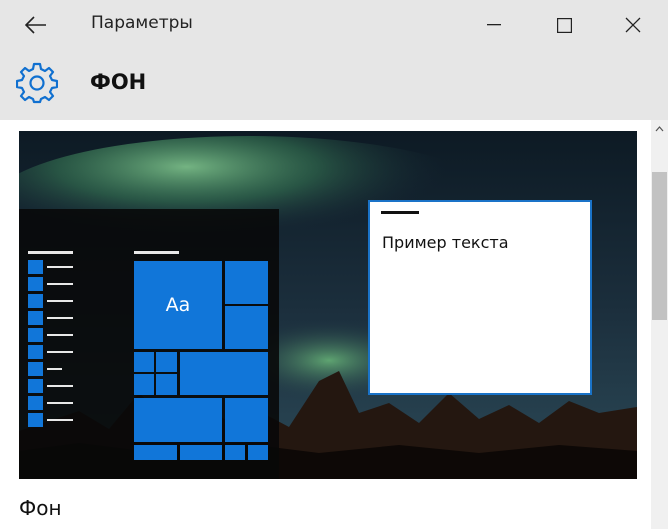  What do you see at coordinates (334, 25) in the screenshot?
I see `title-bar: Параметры` at bounding box center [334, 25].